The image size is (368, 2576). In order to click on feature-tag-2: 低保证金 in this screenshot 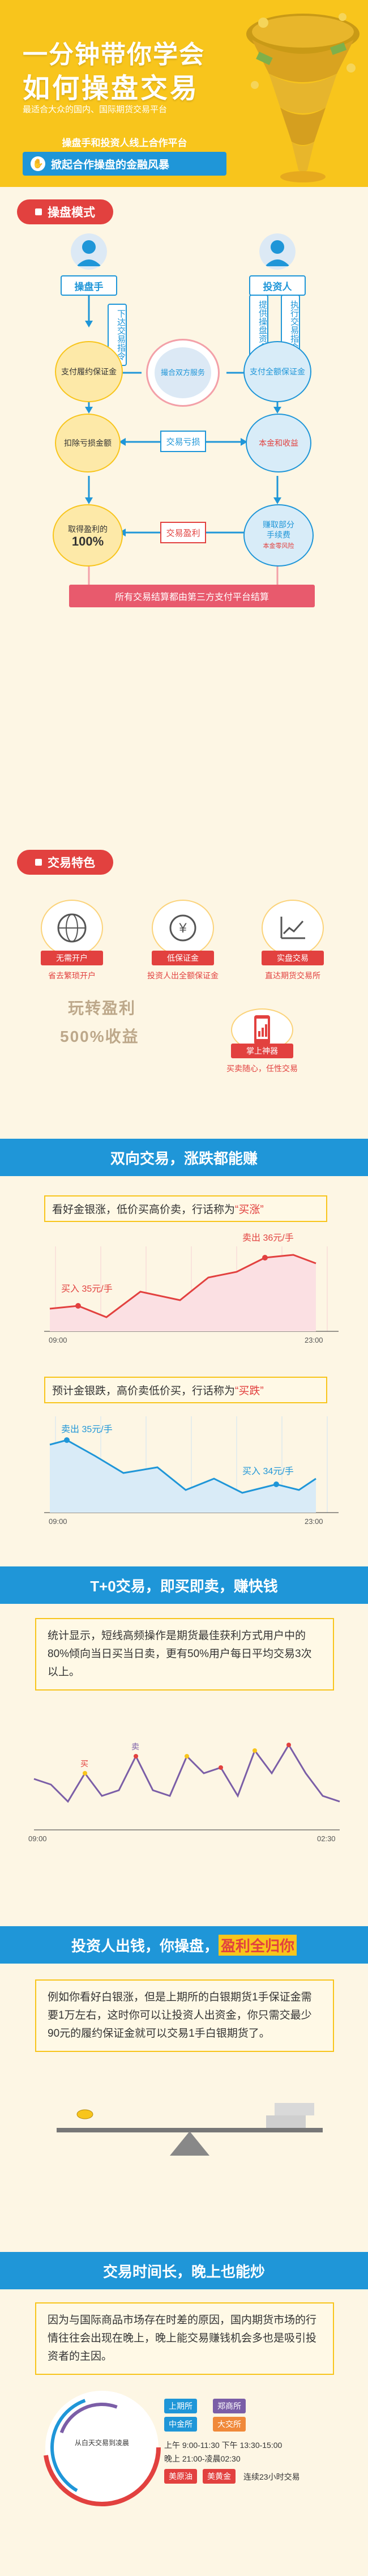, I will do `click(183, 958)`.